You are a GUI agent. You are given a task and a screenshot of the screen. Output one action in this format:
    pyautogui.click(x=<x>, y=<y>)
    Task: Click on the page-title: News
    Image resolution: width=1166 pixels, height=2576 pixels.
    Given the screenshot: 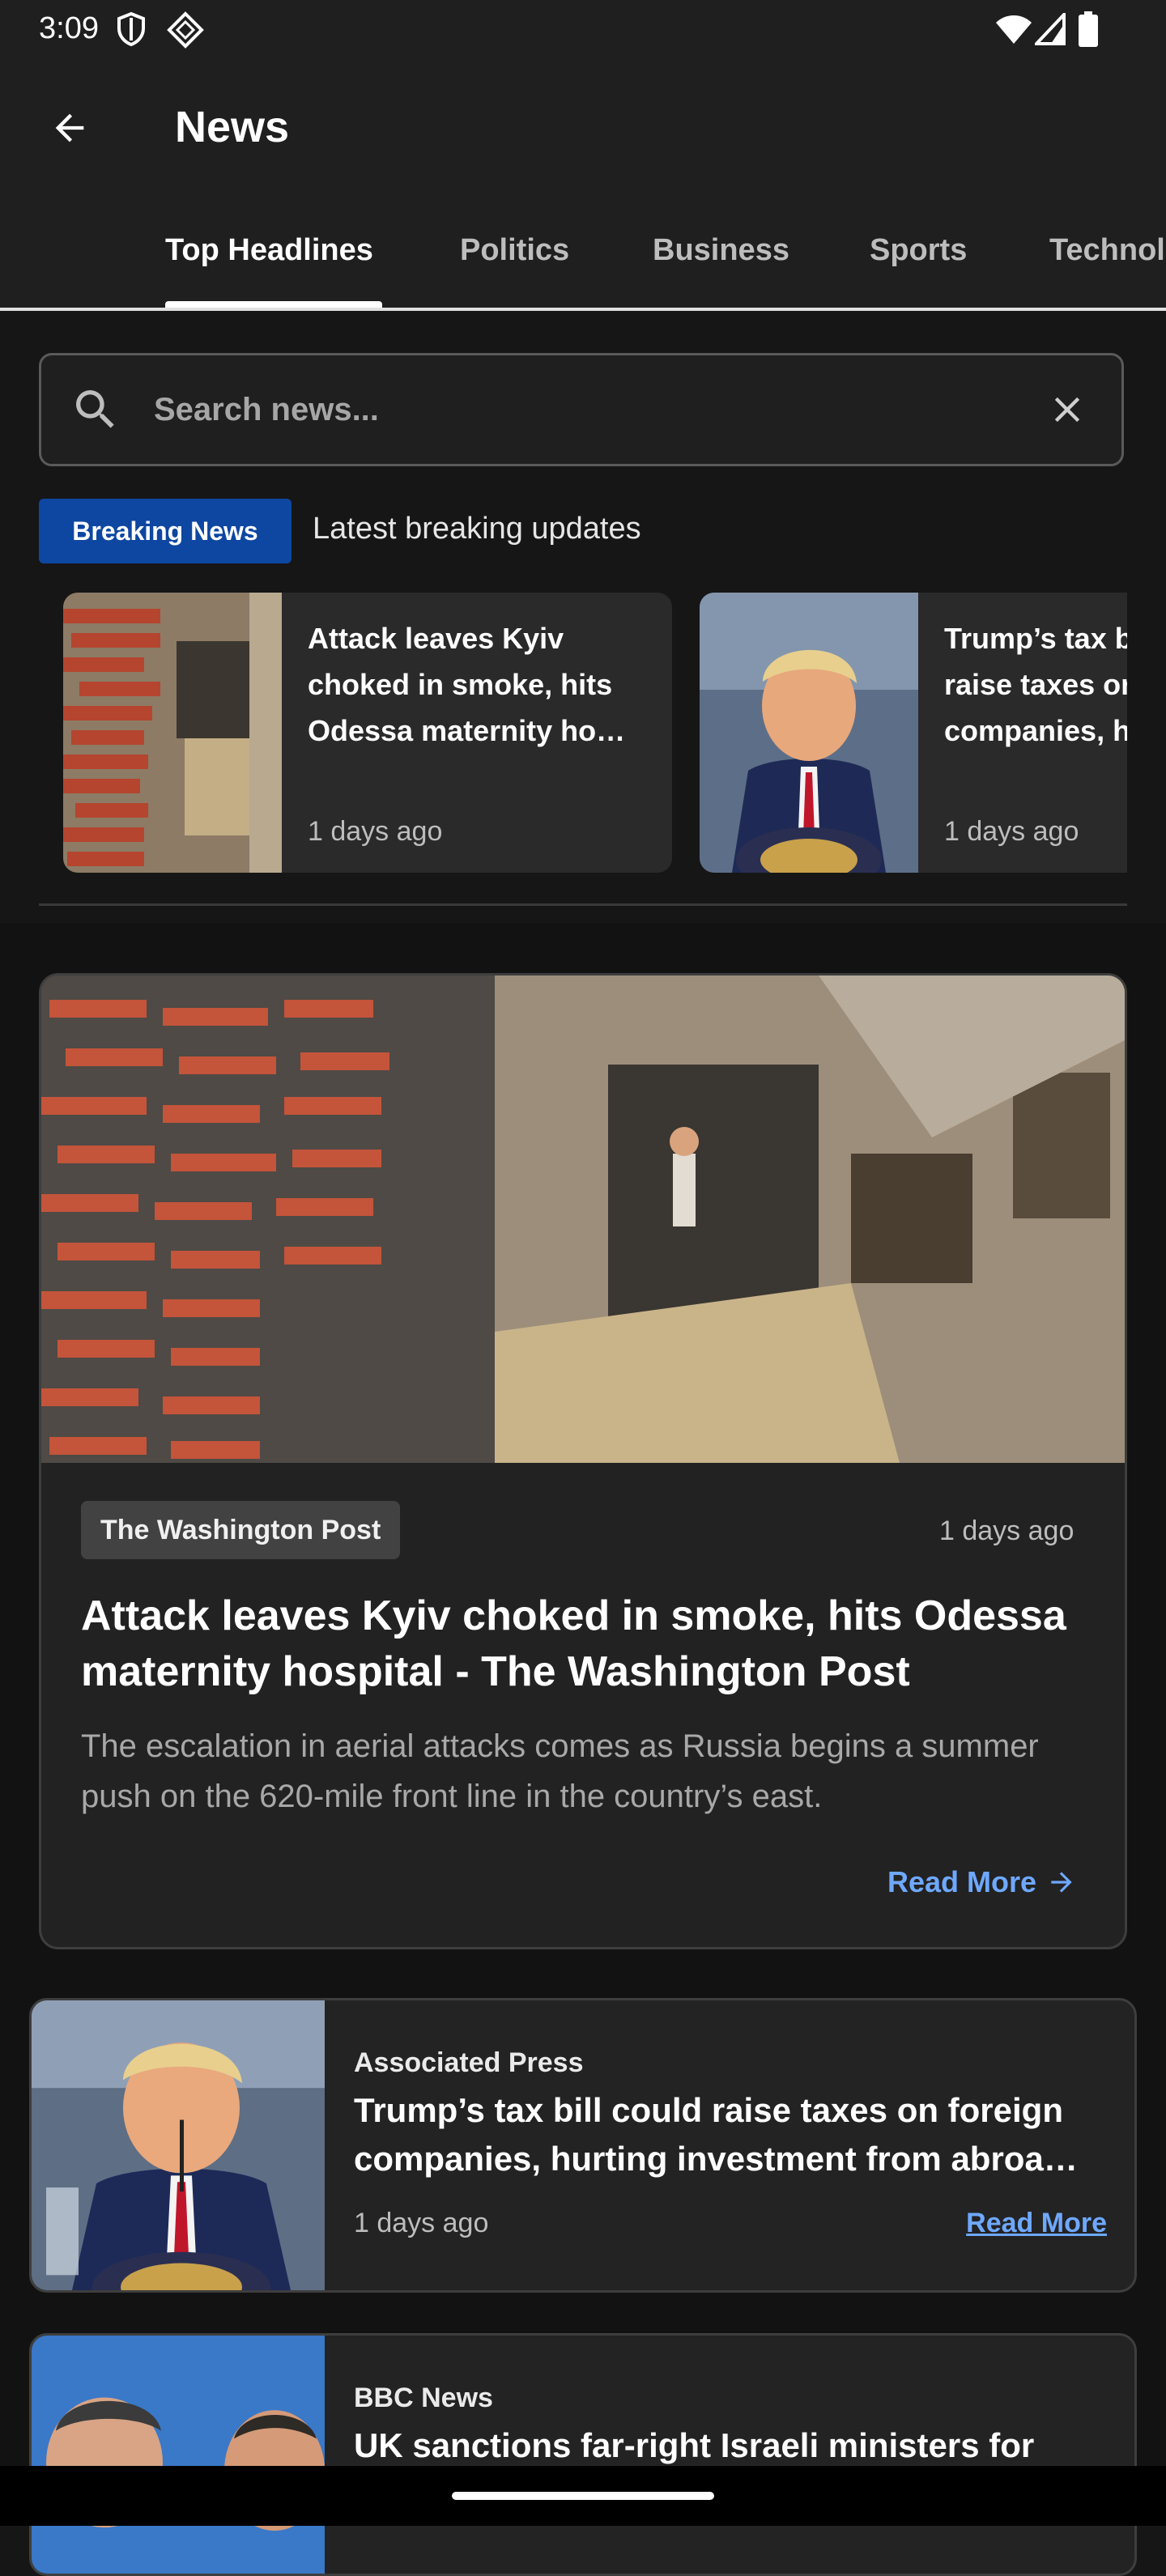 What is the action you would take?
    pyautogui.click(x=232, y=127)
    